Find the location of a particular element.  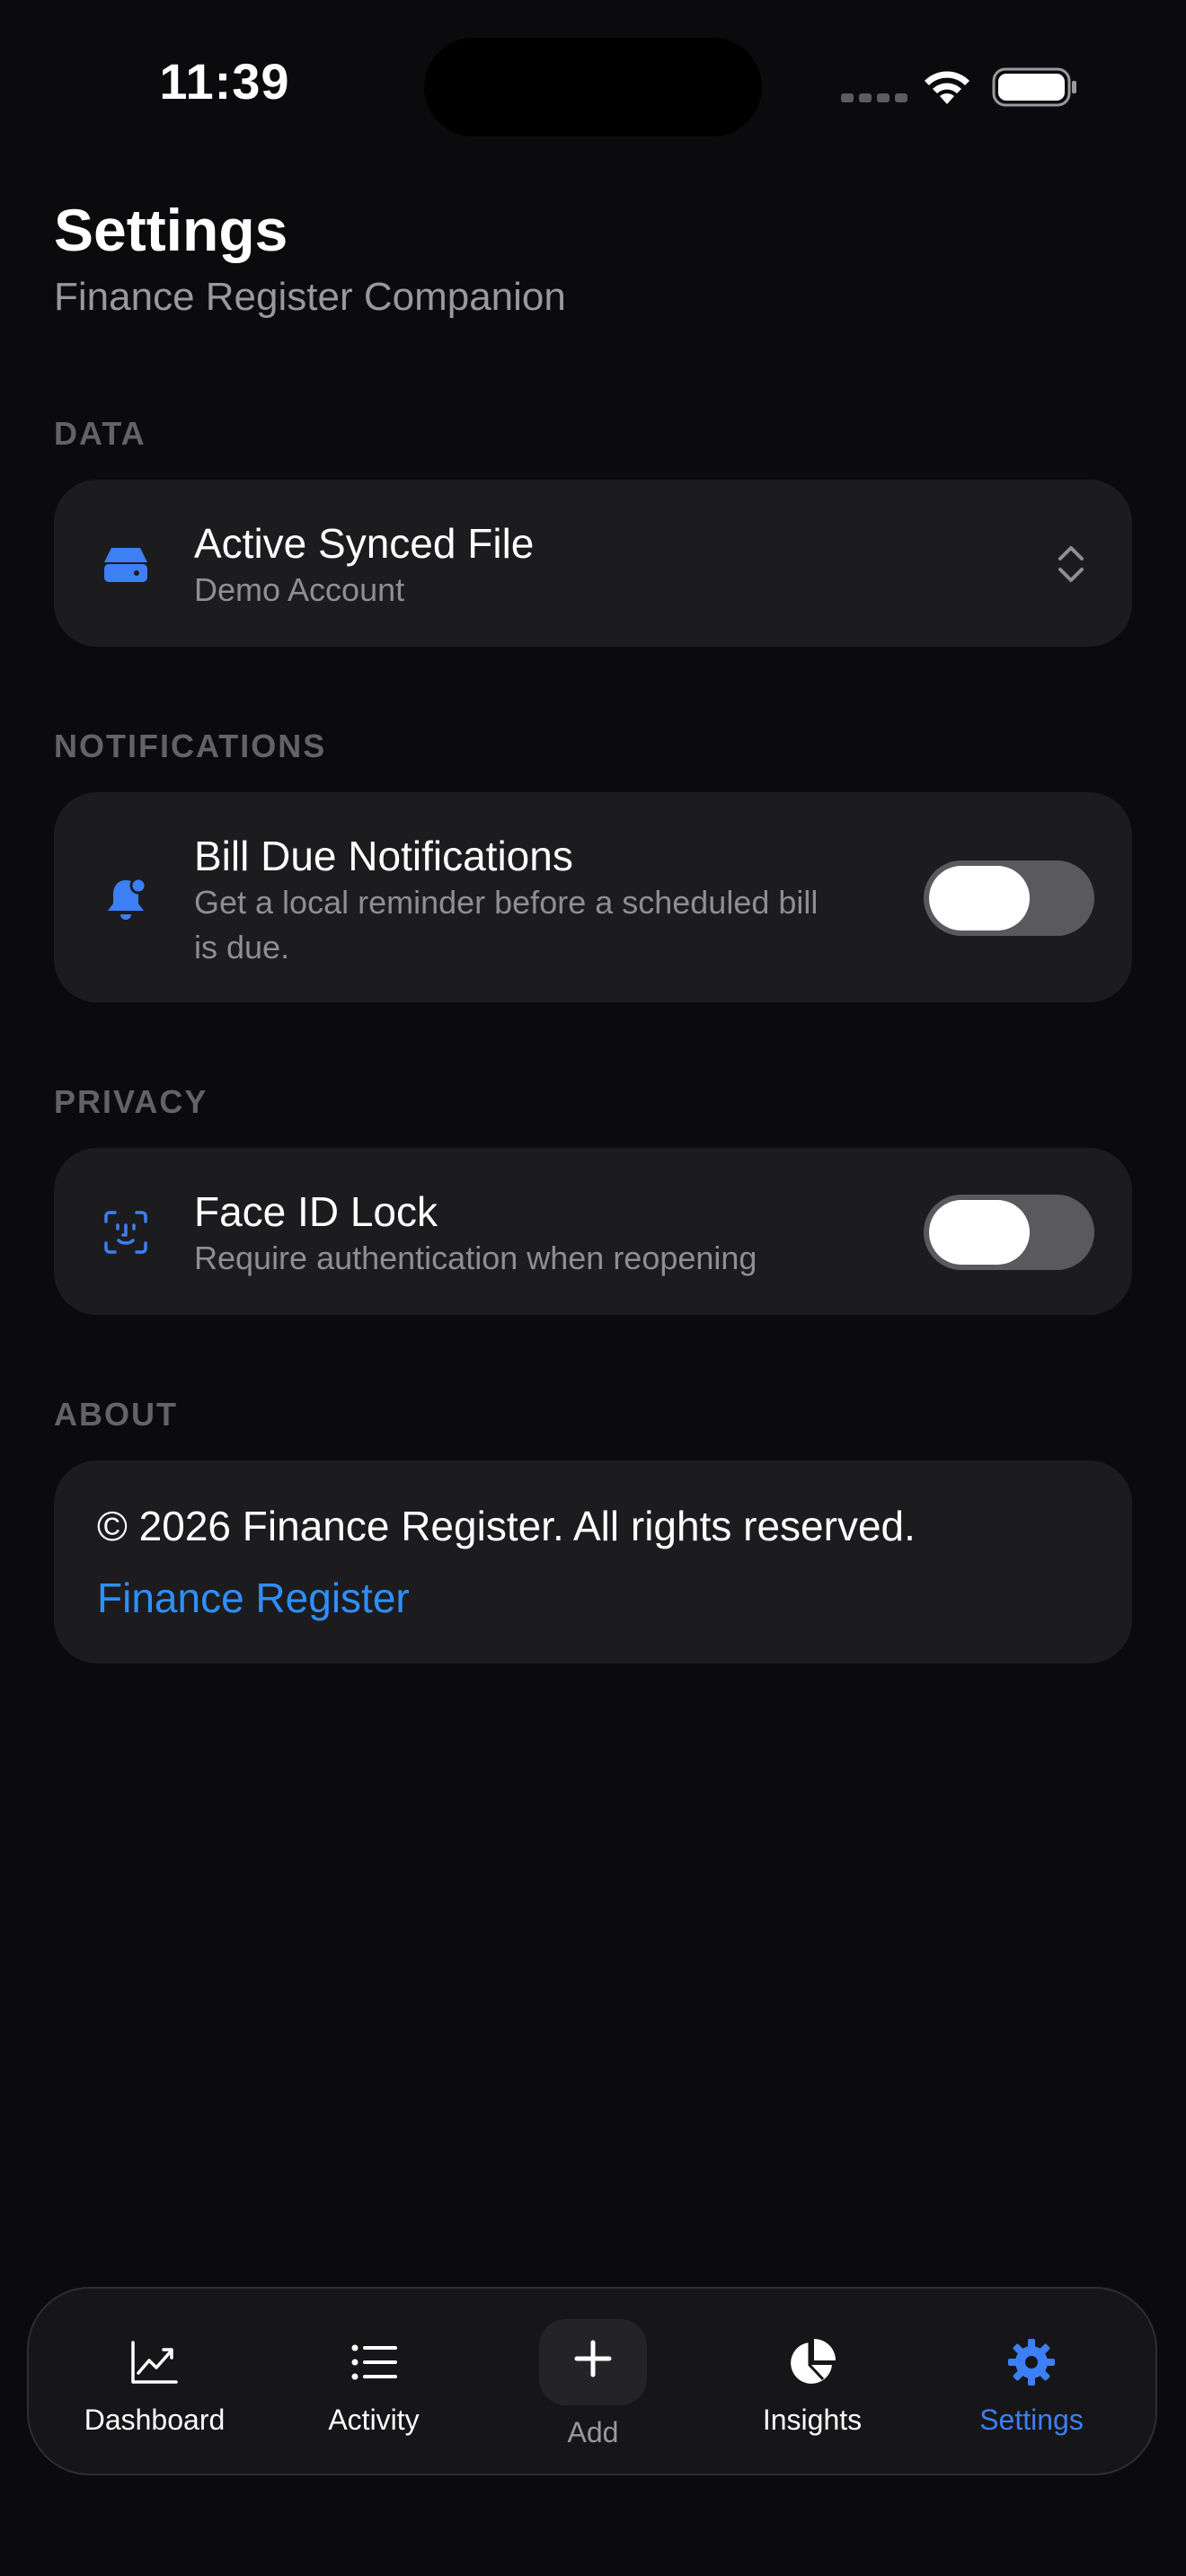

cellular-signal-icon is located at coordinates (874, 97).